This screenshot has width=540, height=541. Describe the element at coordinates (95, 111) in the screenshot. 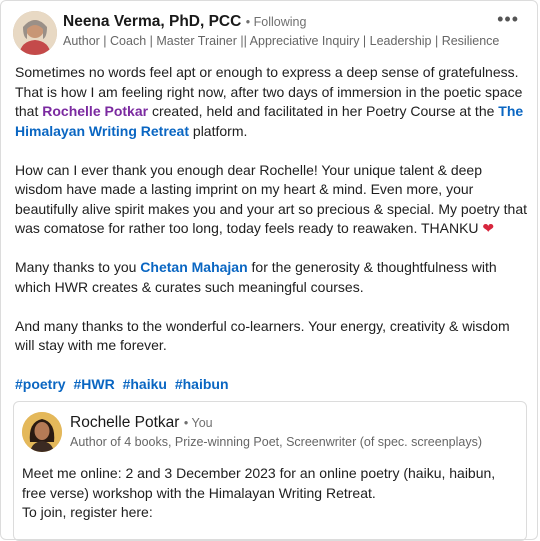

I see `mention-rochelle-potkar: Rochelle Potkar` at that location.